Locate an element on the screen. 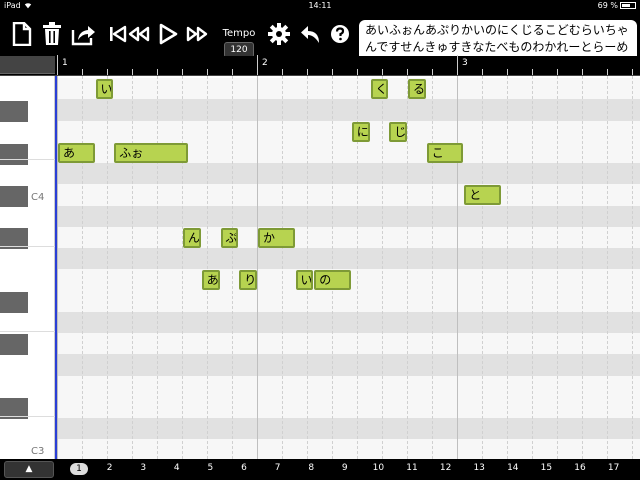 Image resolution: width=640 pixels, height=480 pixels. timeline-ruler: 1 2 3 is located at coordinates (320, 65).